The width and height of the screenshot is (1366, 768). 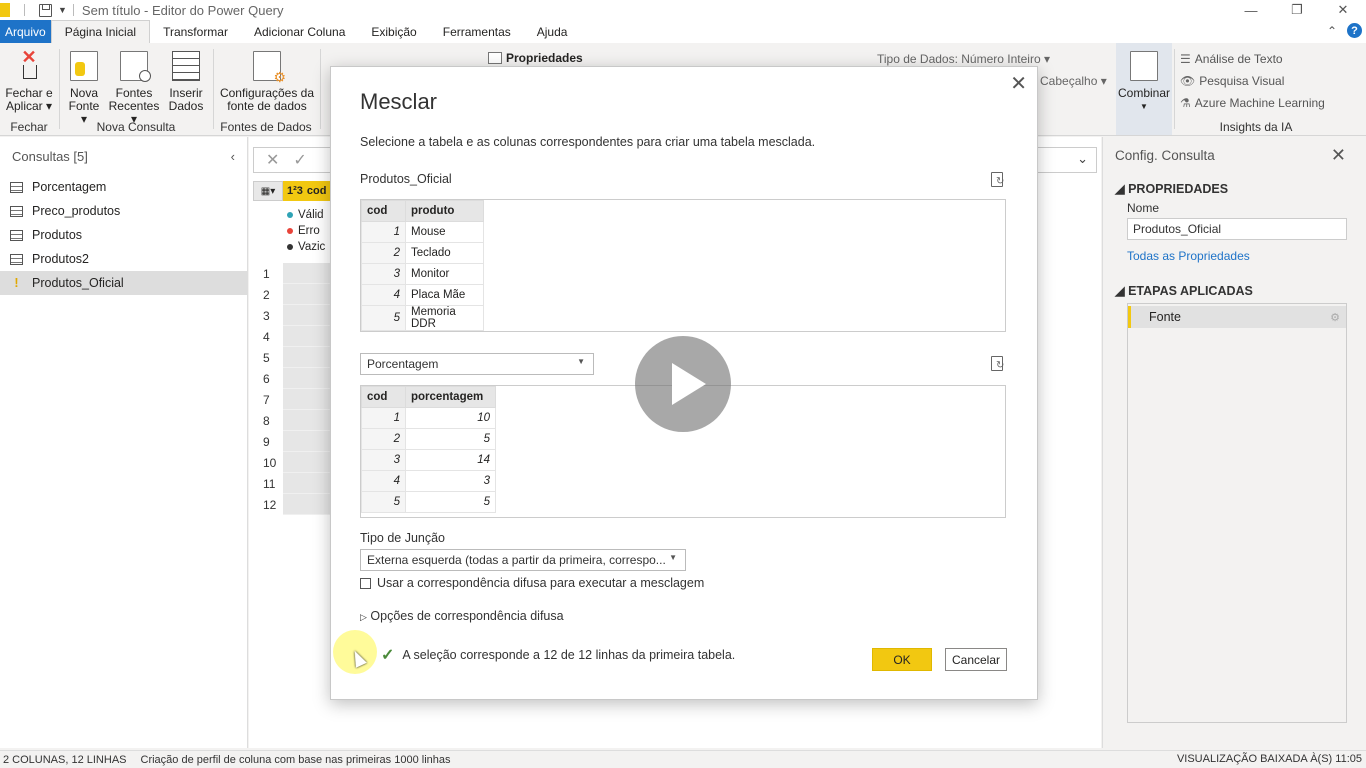 What do you see at coordinates (267, 82) in the screenshot?
I see `data-source-settings-button: ⚙ Configurações da fonte de dados` at bounding box center [267, 82].